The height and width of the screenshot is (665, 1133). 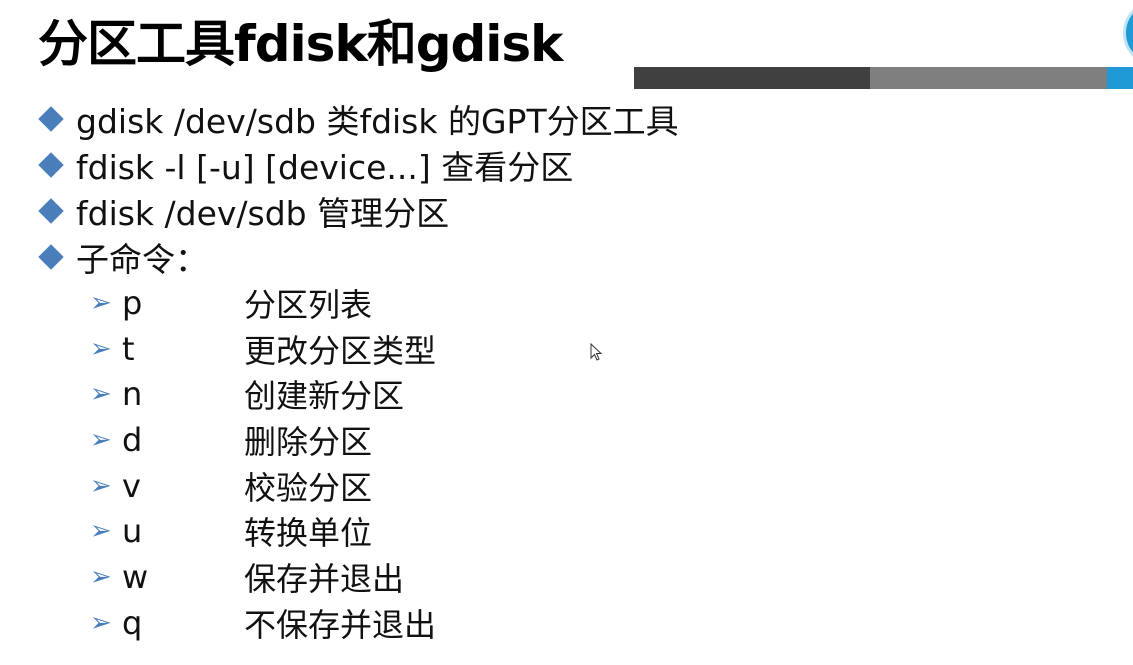 What do you see at coordinates (377, 121) in the screenshot?
I see `bullet-text: gdisk /dev/sdb 类fdisk 的GPT分区工具` at bounding box center [377, 121].